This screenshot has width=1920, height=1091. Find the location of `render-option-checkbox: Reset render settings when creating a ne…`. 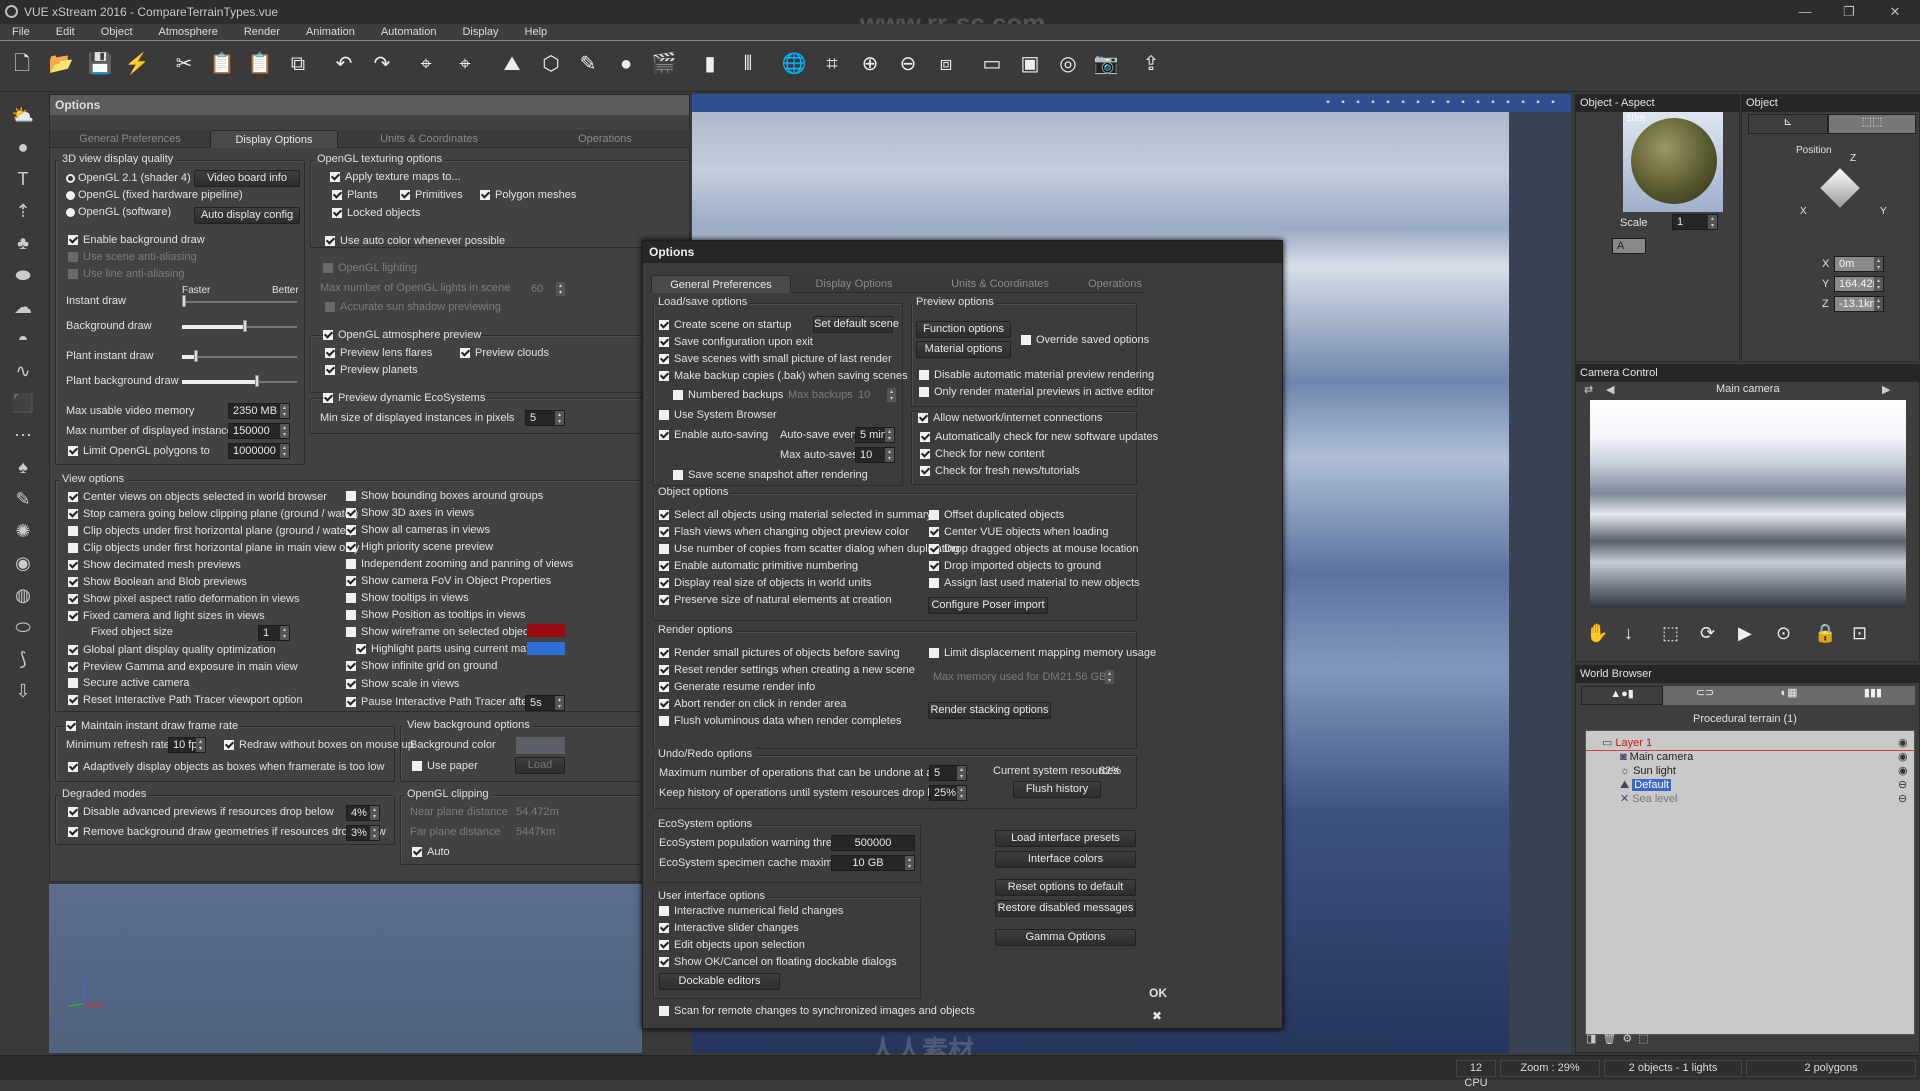

render-option-checkbox: Reset render settings when creating a ne… is located at coordinates (787, 670).